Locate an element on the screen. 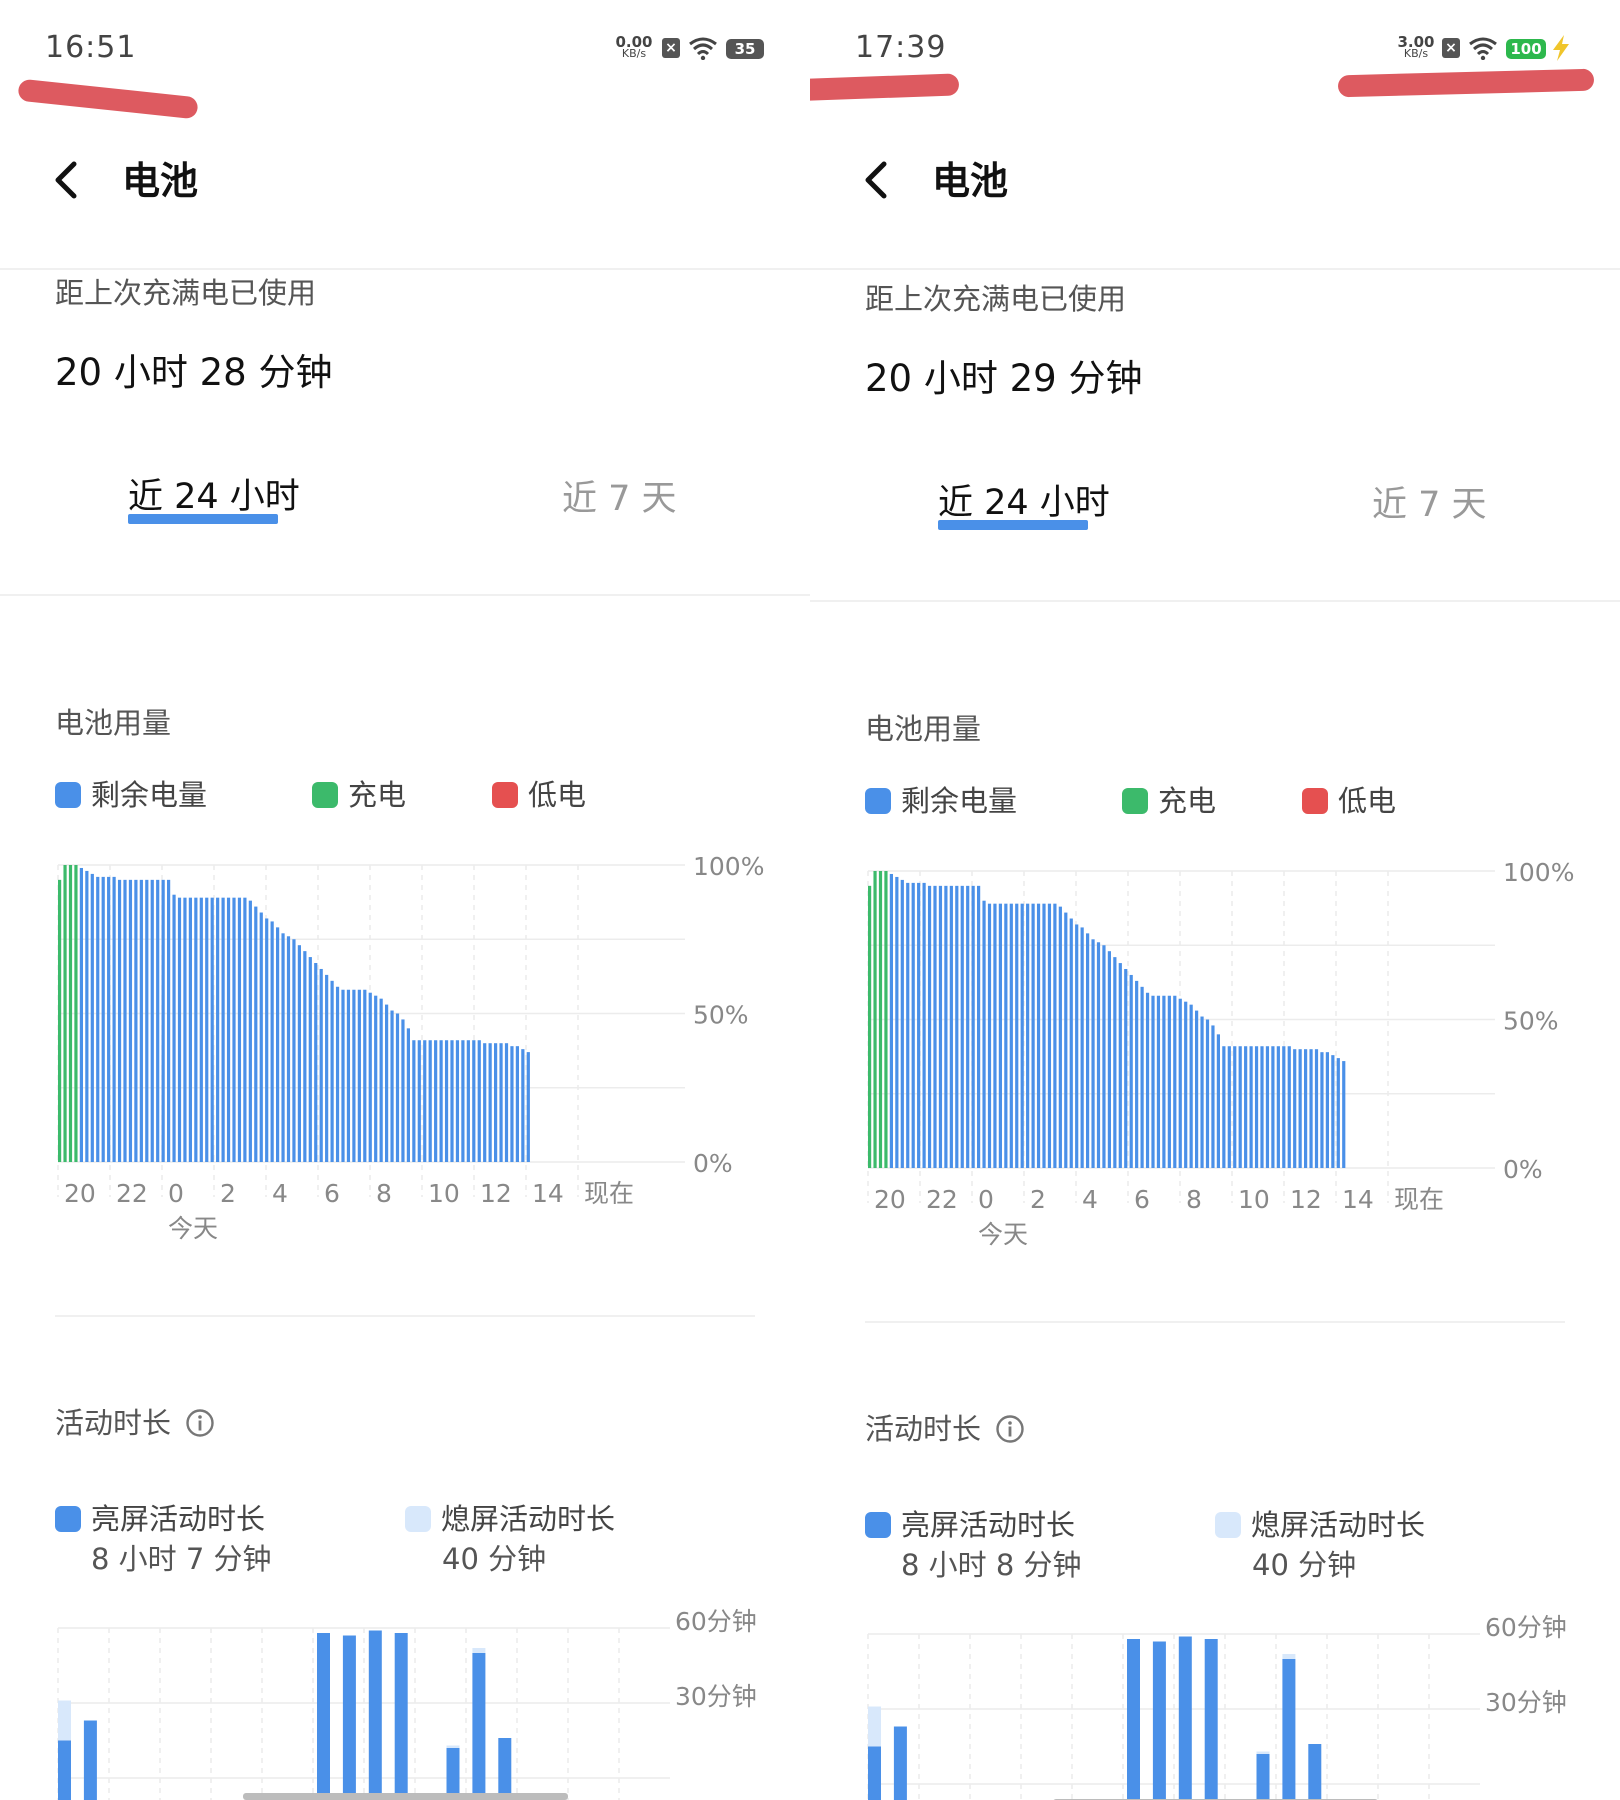 The width and height of the screenshot is (1620, 1800). page-title: 电池 is located at coordinates (970, 181).